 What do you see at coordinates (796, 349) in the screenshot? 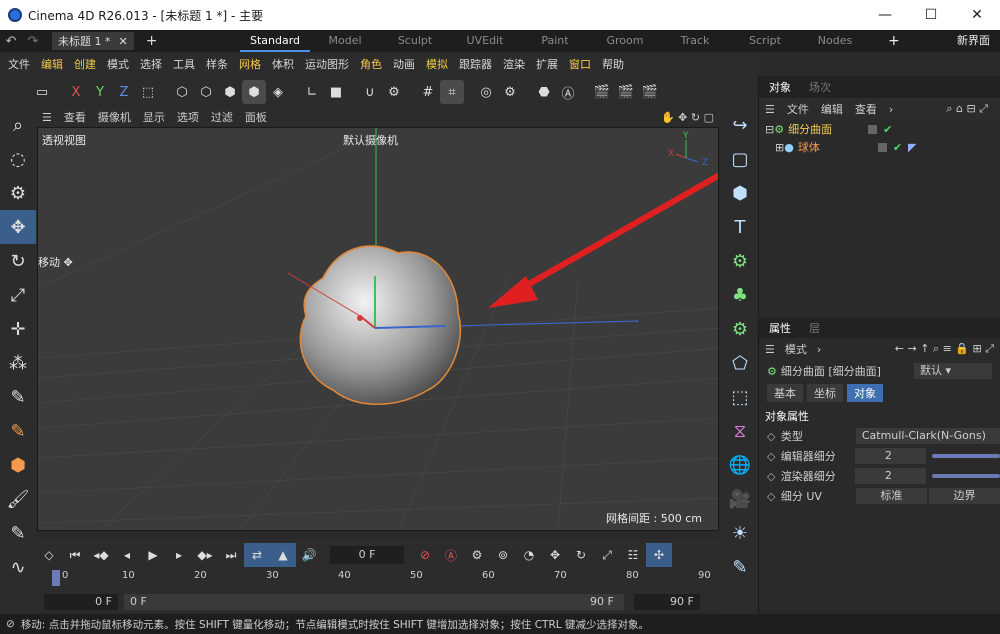
I see `mode-menu: 模式` at bounding box center [796, 349].